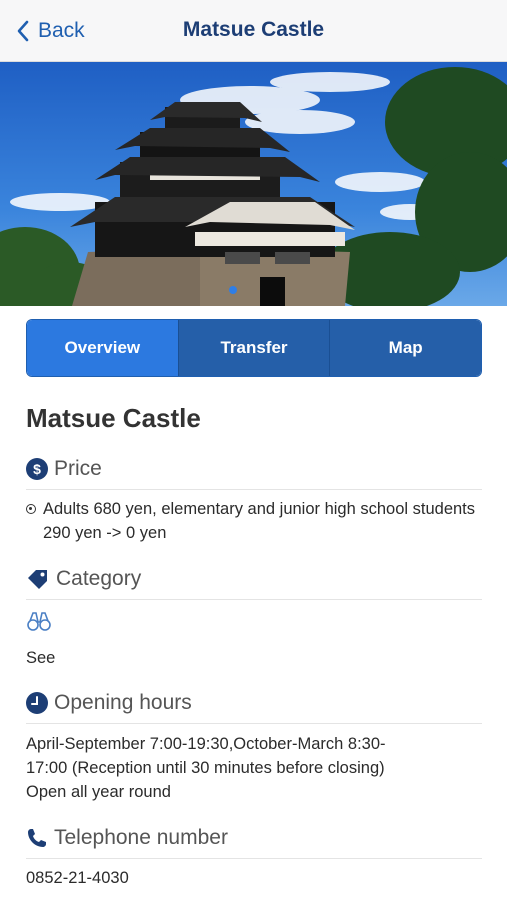  I want to click on dollar-icon: $, so click(37, 469).